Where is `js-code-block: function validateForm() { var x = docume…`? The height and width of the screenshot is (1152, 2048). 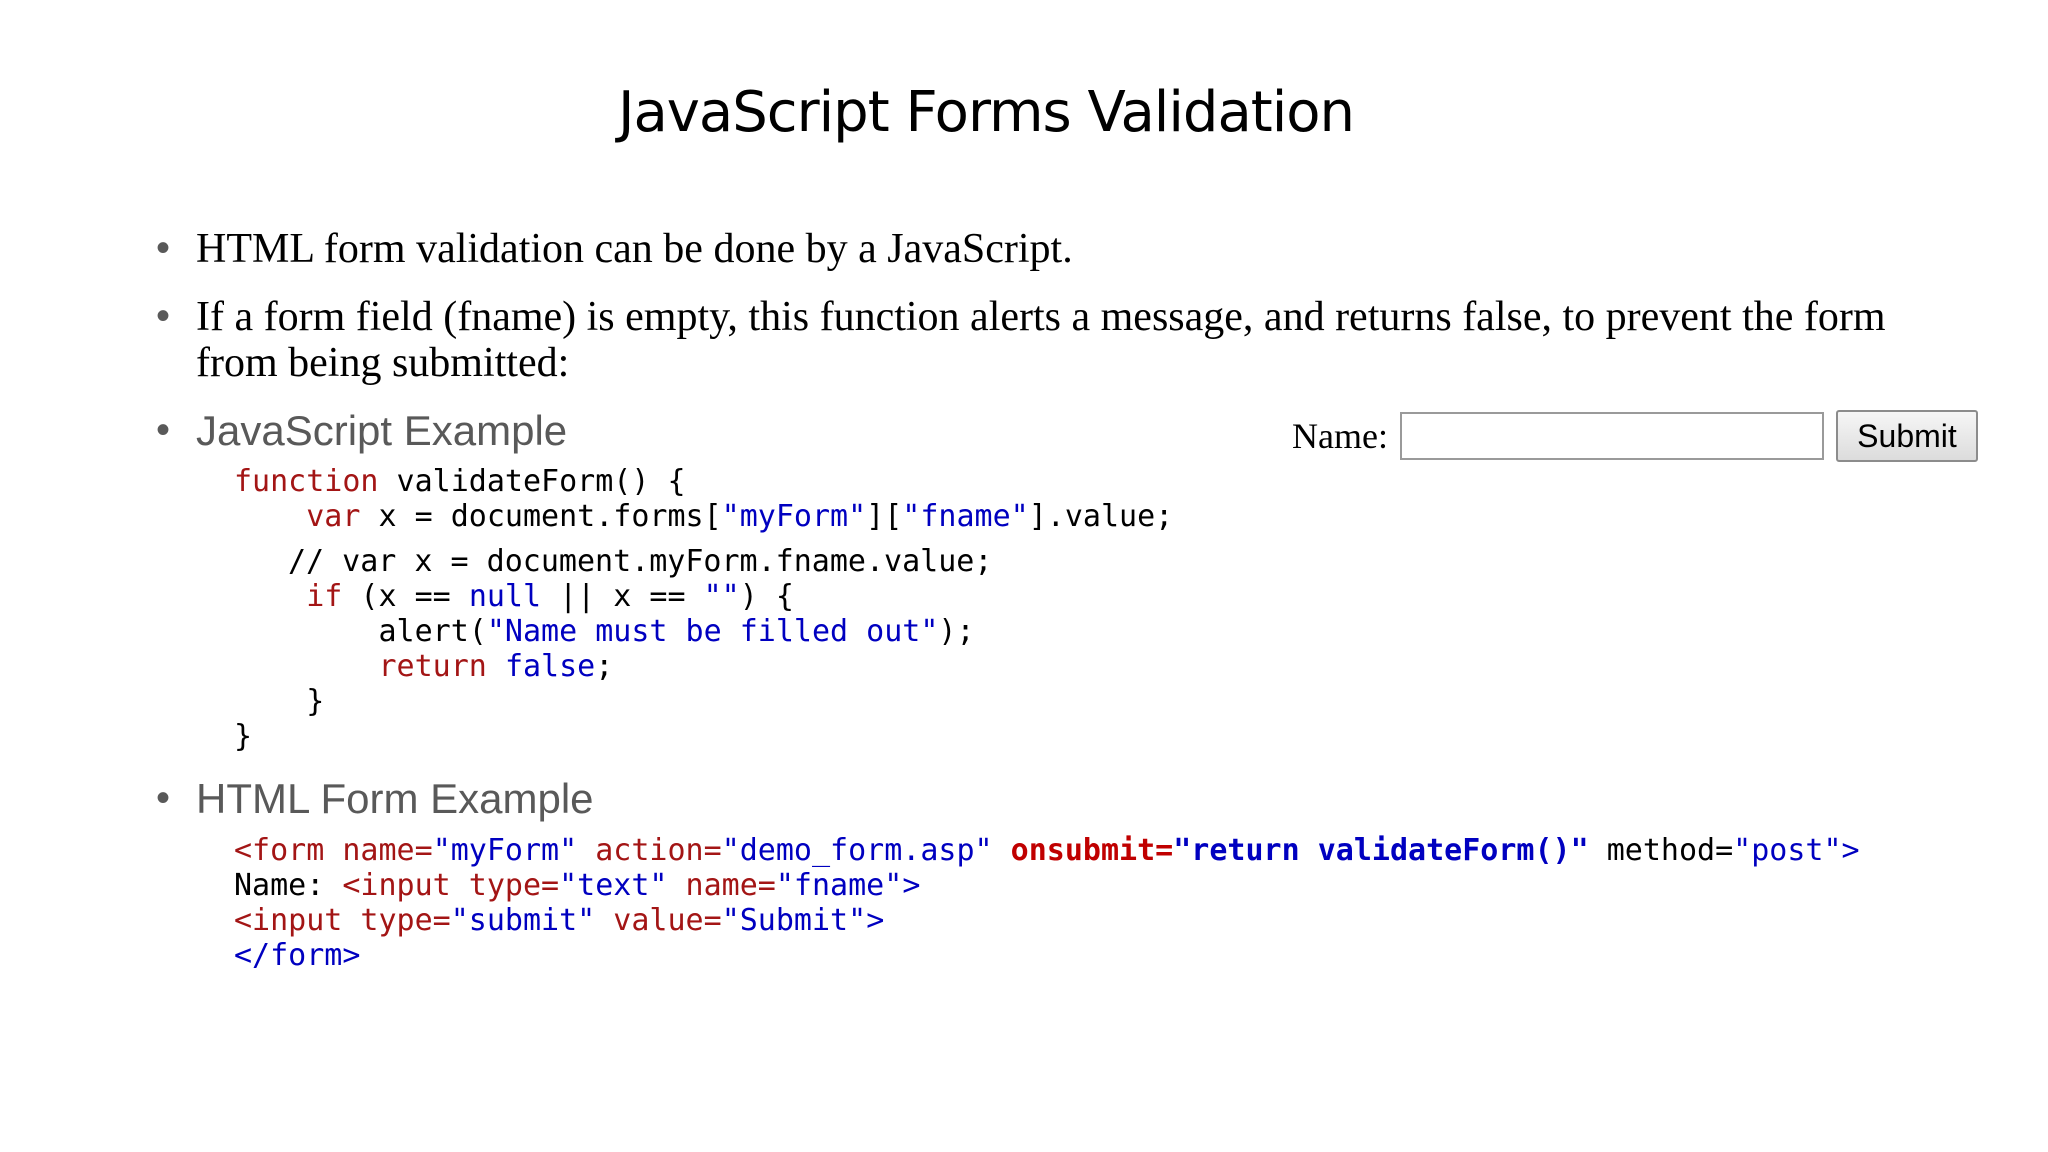 js-code-block: function validateForm() { var x = docume… is located at coordinates (703, 499).